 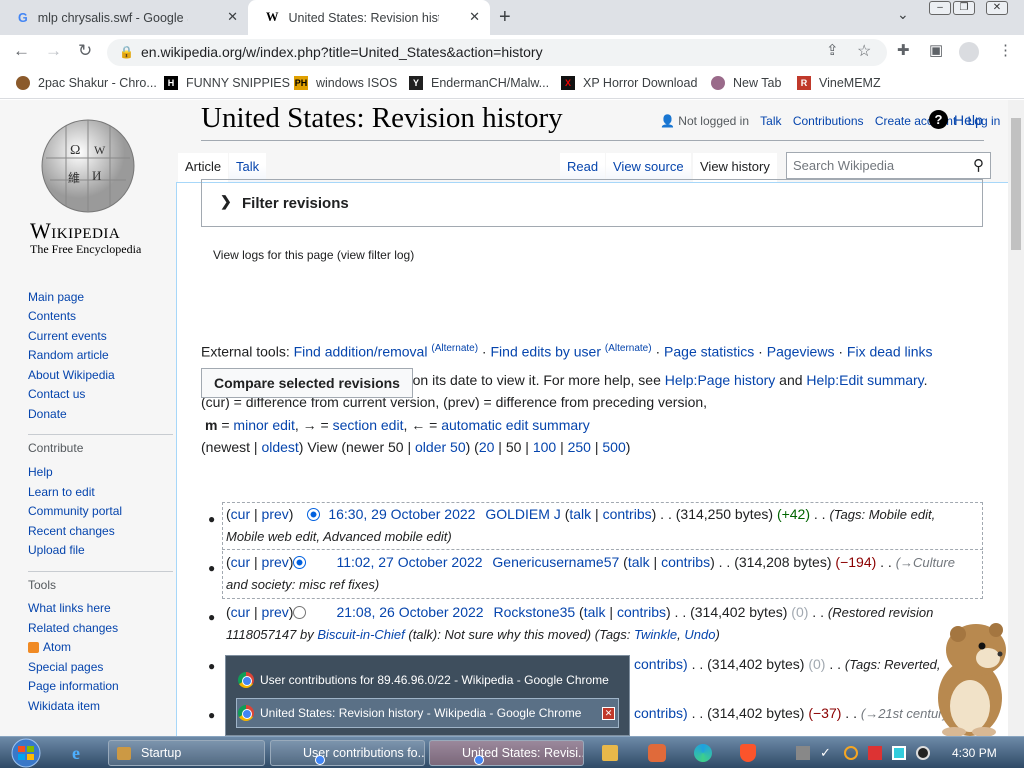 I want to click on help-page-history-link: Help:Page history, so click(x=720, y=380).